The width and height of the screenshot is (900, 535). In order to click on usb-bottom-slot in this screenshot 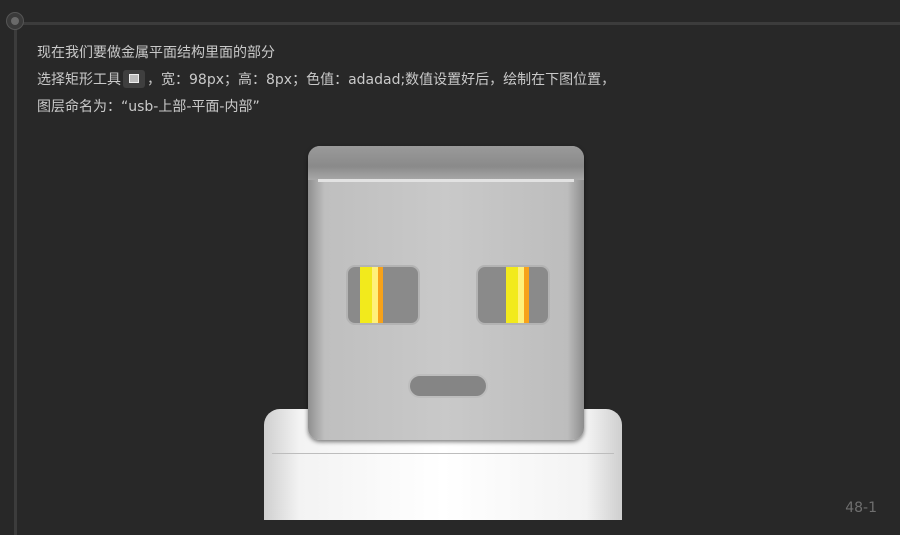, I will do `click(448, 386)`.